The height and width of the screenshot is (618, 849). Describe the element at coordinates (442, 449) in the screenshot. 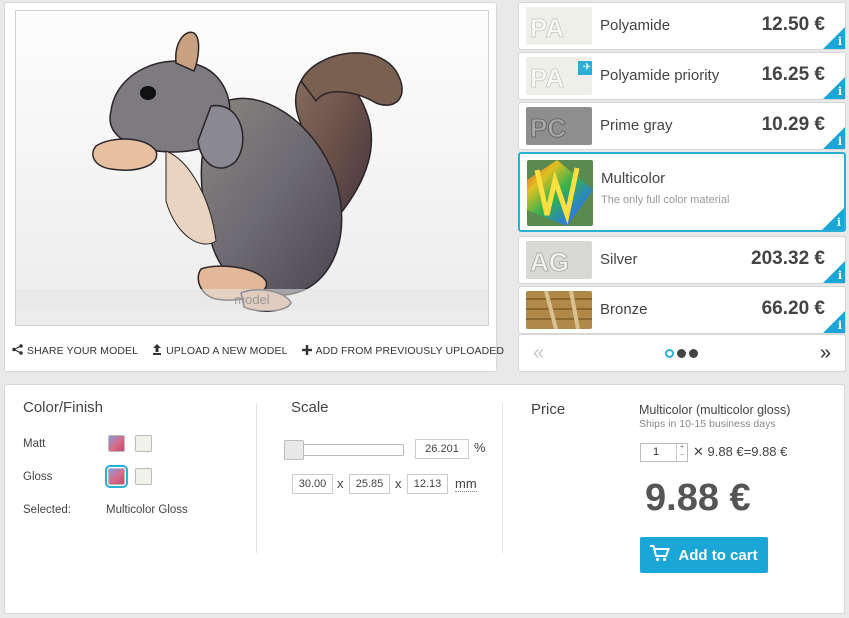

I see `scale-percent-input: 26.201` at that location.